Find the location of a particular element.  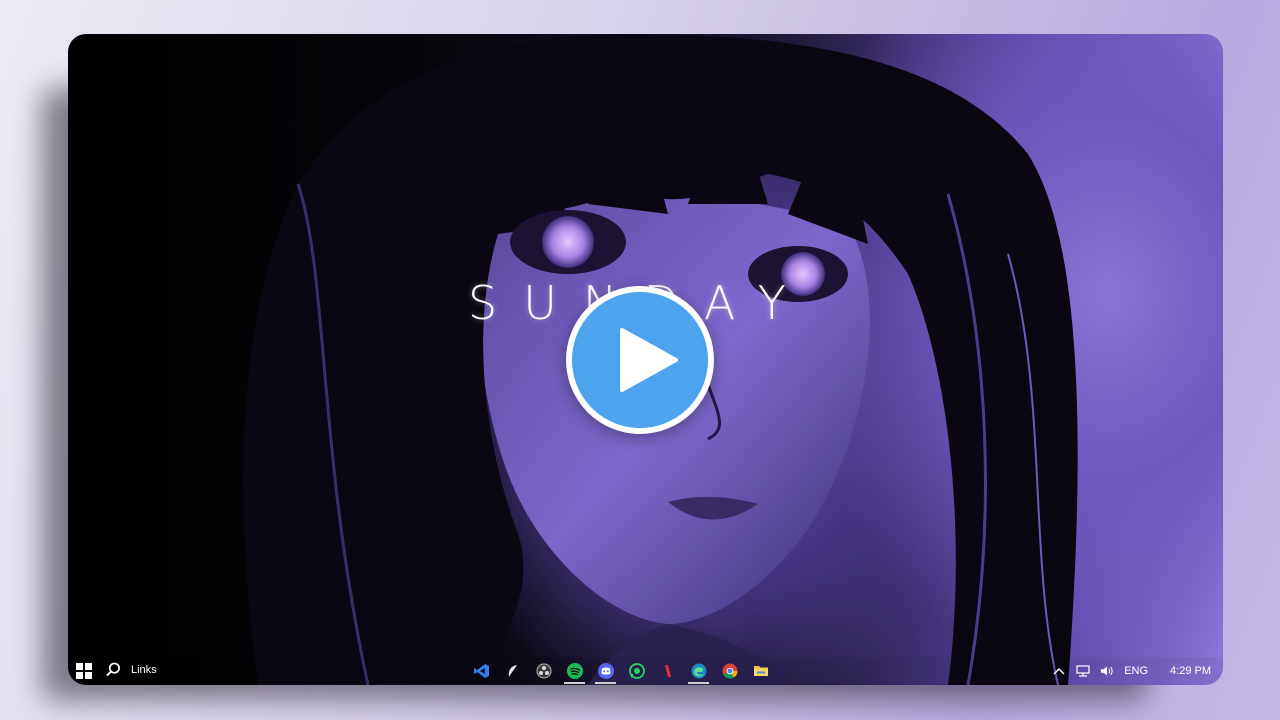

app-red-icon is located at coordinates (667, 671).